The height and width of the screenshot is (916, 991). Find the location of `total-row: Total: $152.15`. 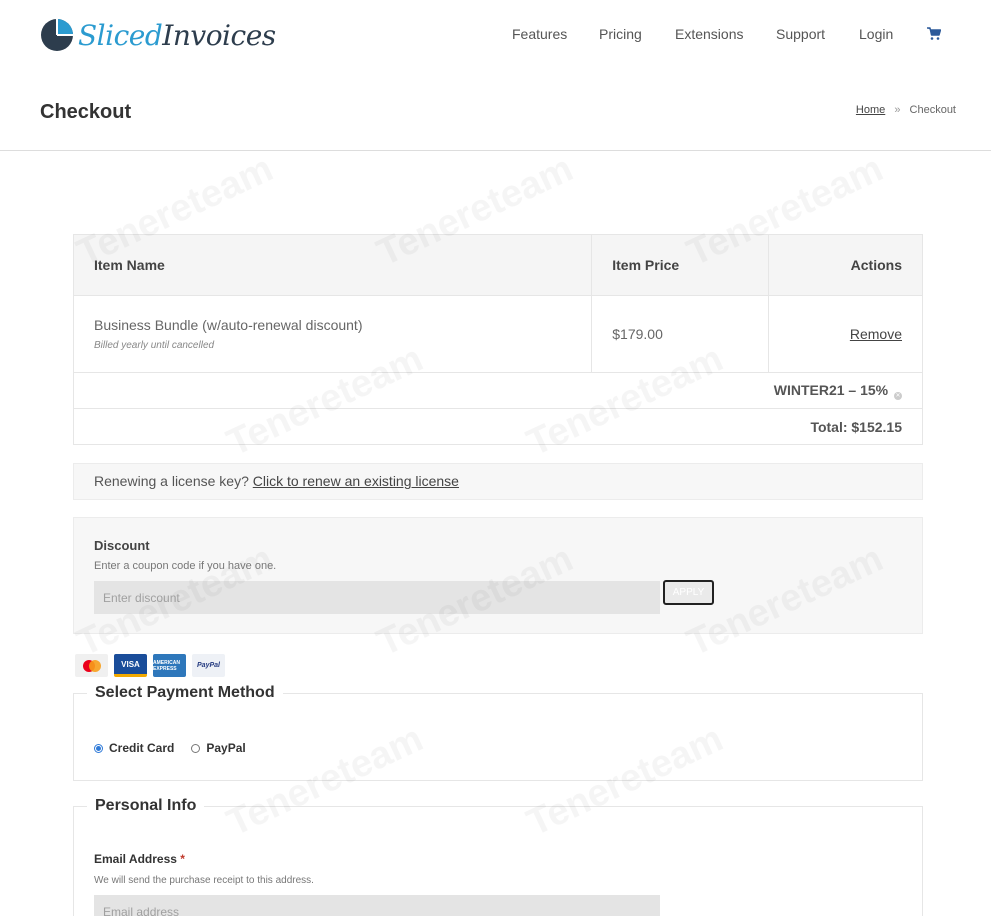

total-row: Total: $152.15 is located at coordinates (498, 426).